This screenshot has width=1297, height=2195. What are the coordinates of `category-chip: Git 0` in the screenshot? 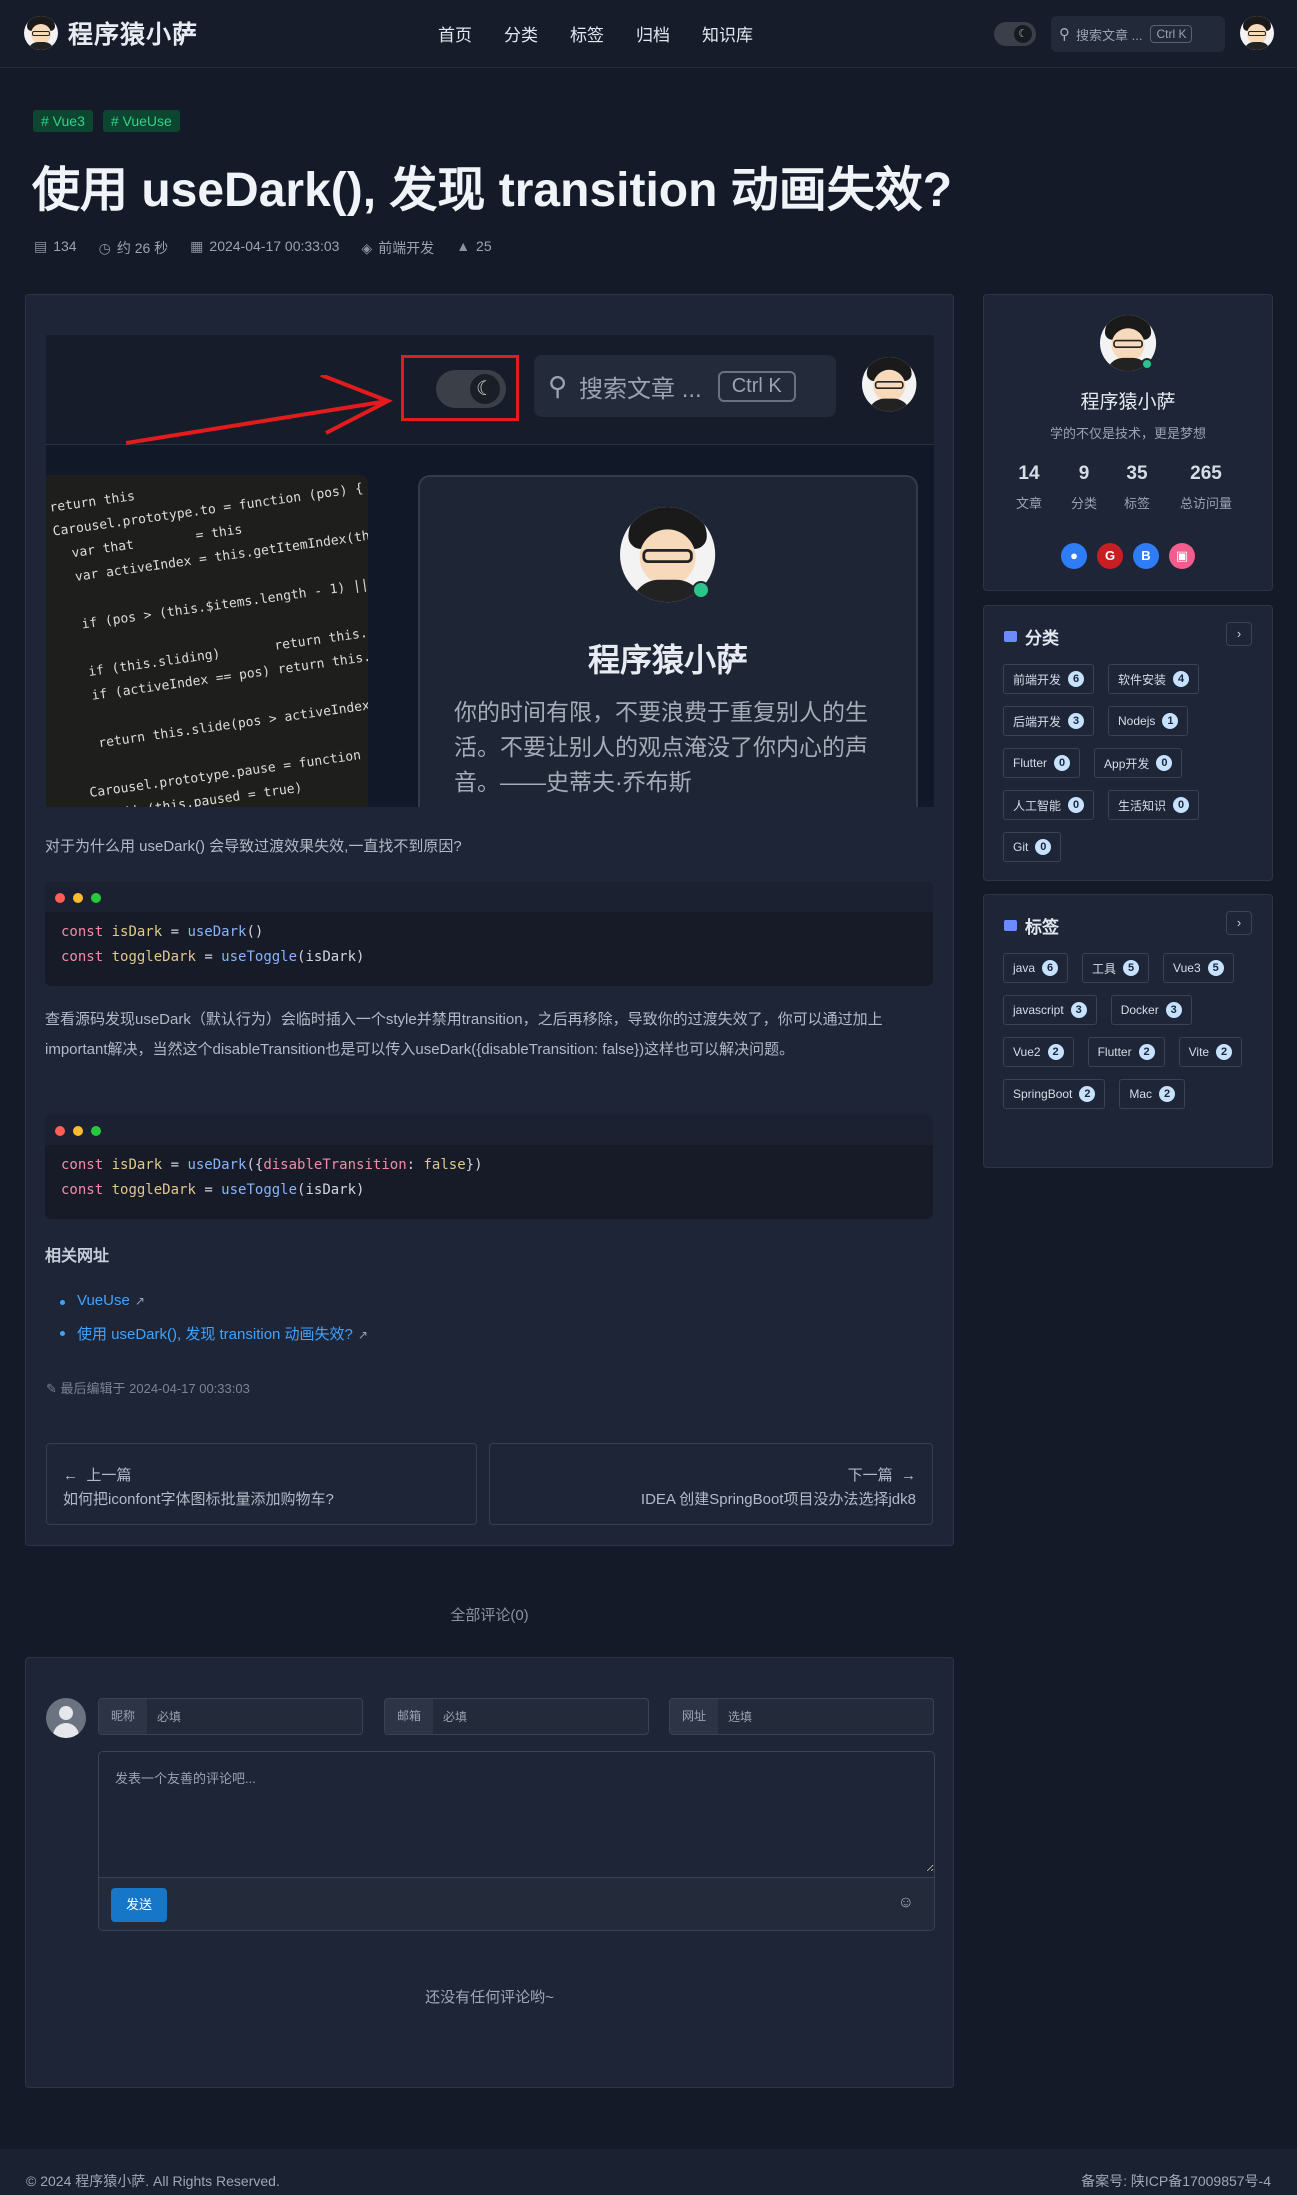 It's located at (1032, 847).